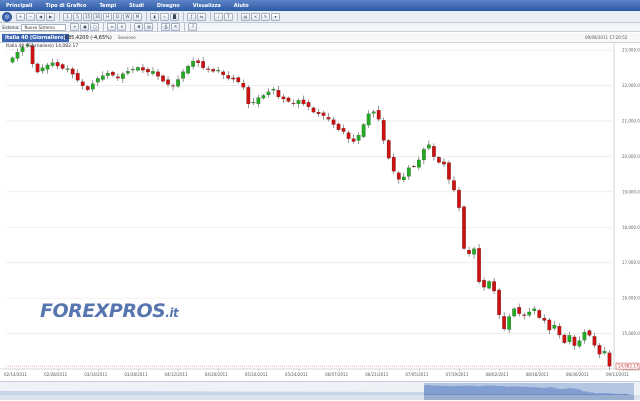  I want to click on chart-settings-icon: ▤, so click(245, 16).